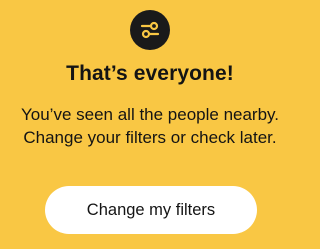 The height and width of the screenshot is (249, 320). I want to click on filter-sliders-icon, so click(150, 30).